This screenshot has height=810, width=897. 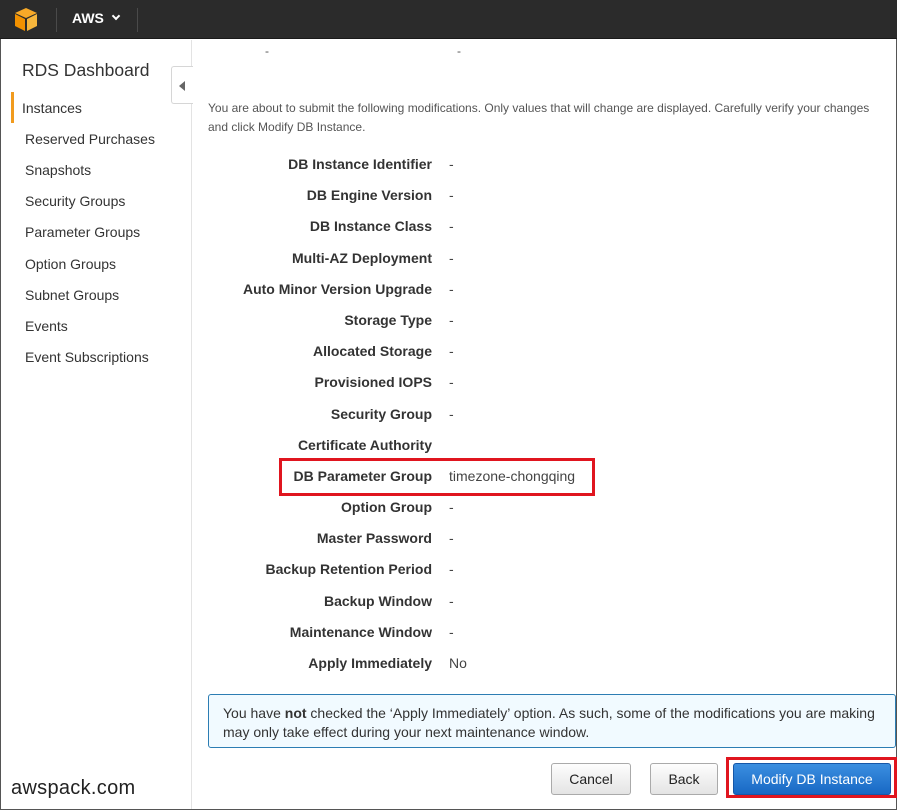 I want to click on sidebar-item-subnet-groups: Subnet Groups, so click(x=101, y=294).